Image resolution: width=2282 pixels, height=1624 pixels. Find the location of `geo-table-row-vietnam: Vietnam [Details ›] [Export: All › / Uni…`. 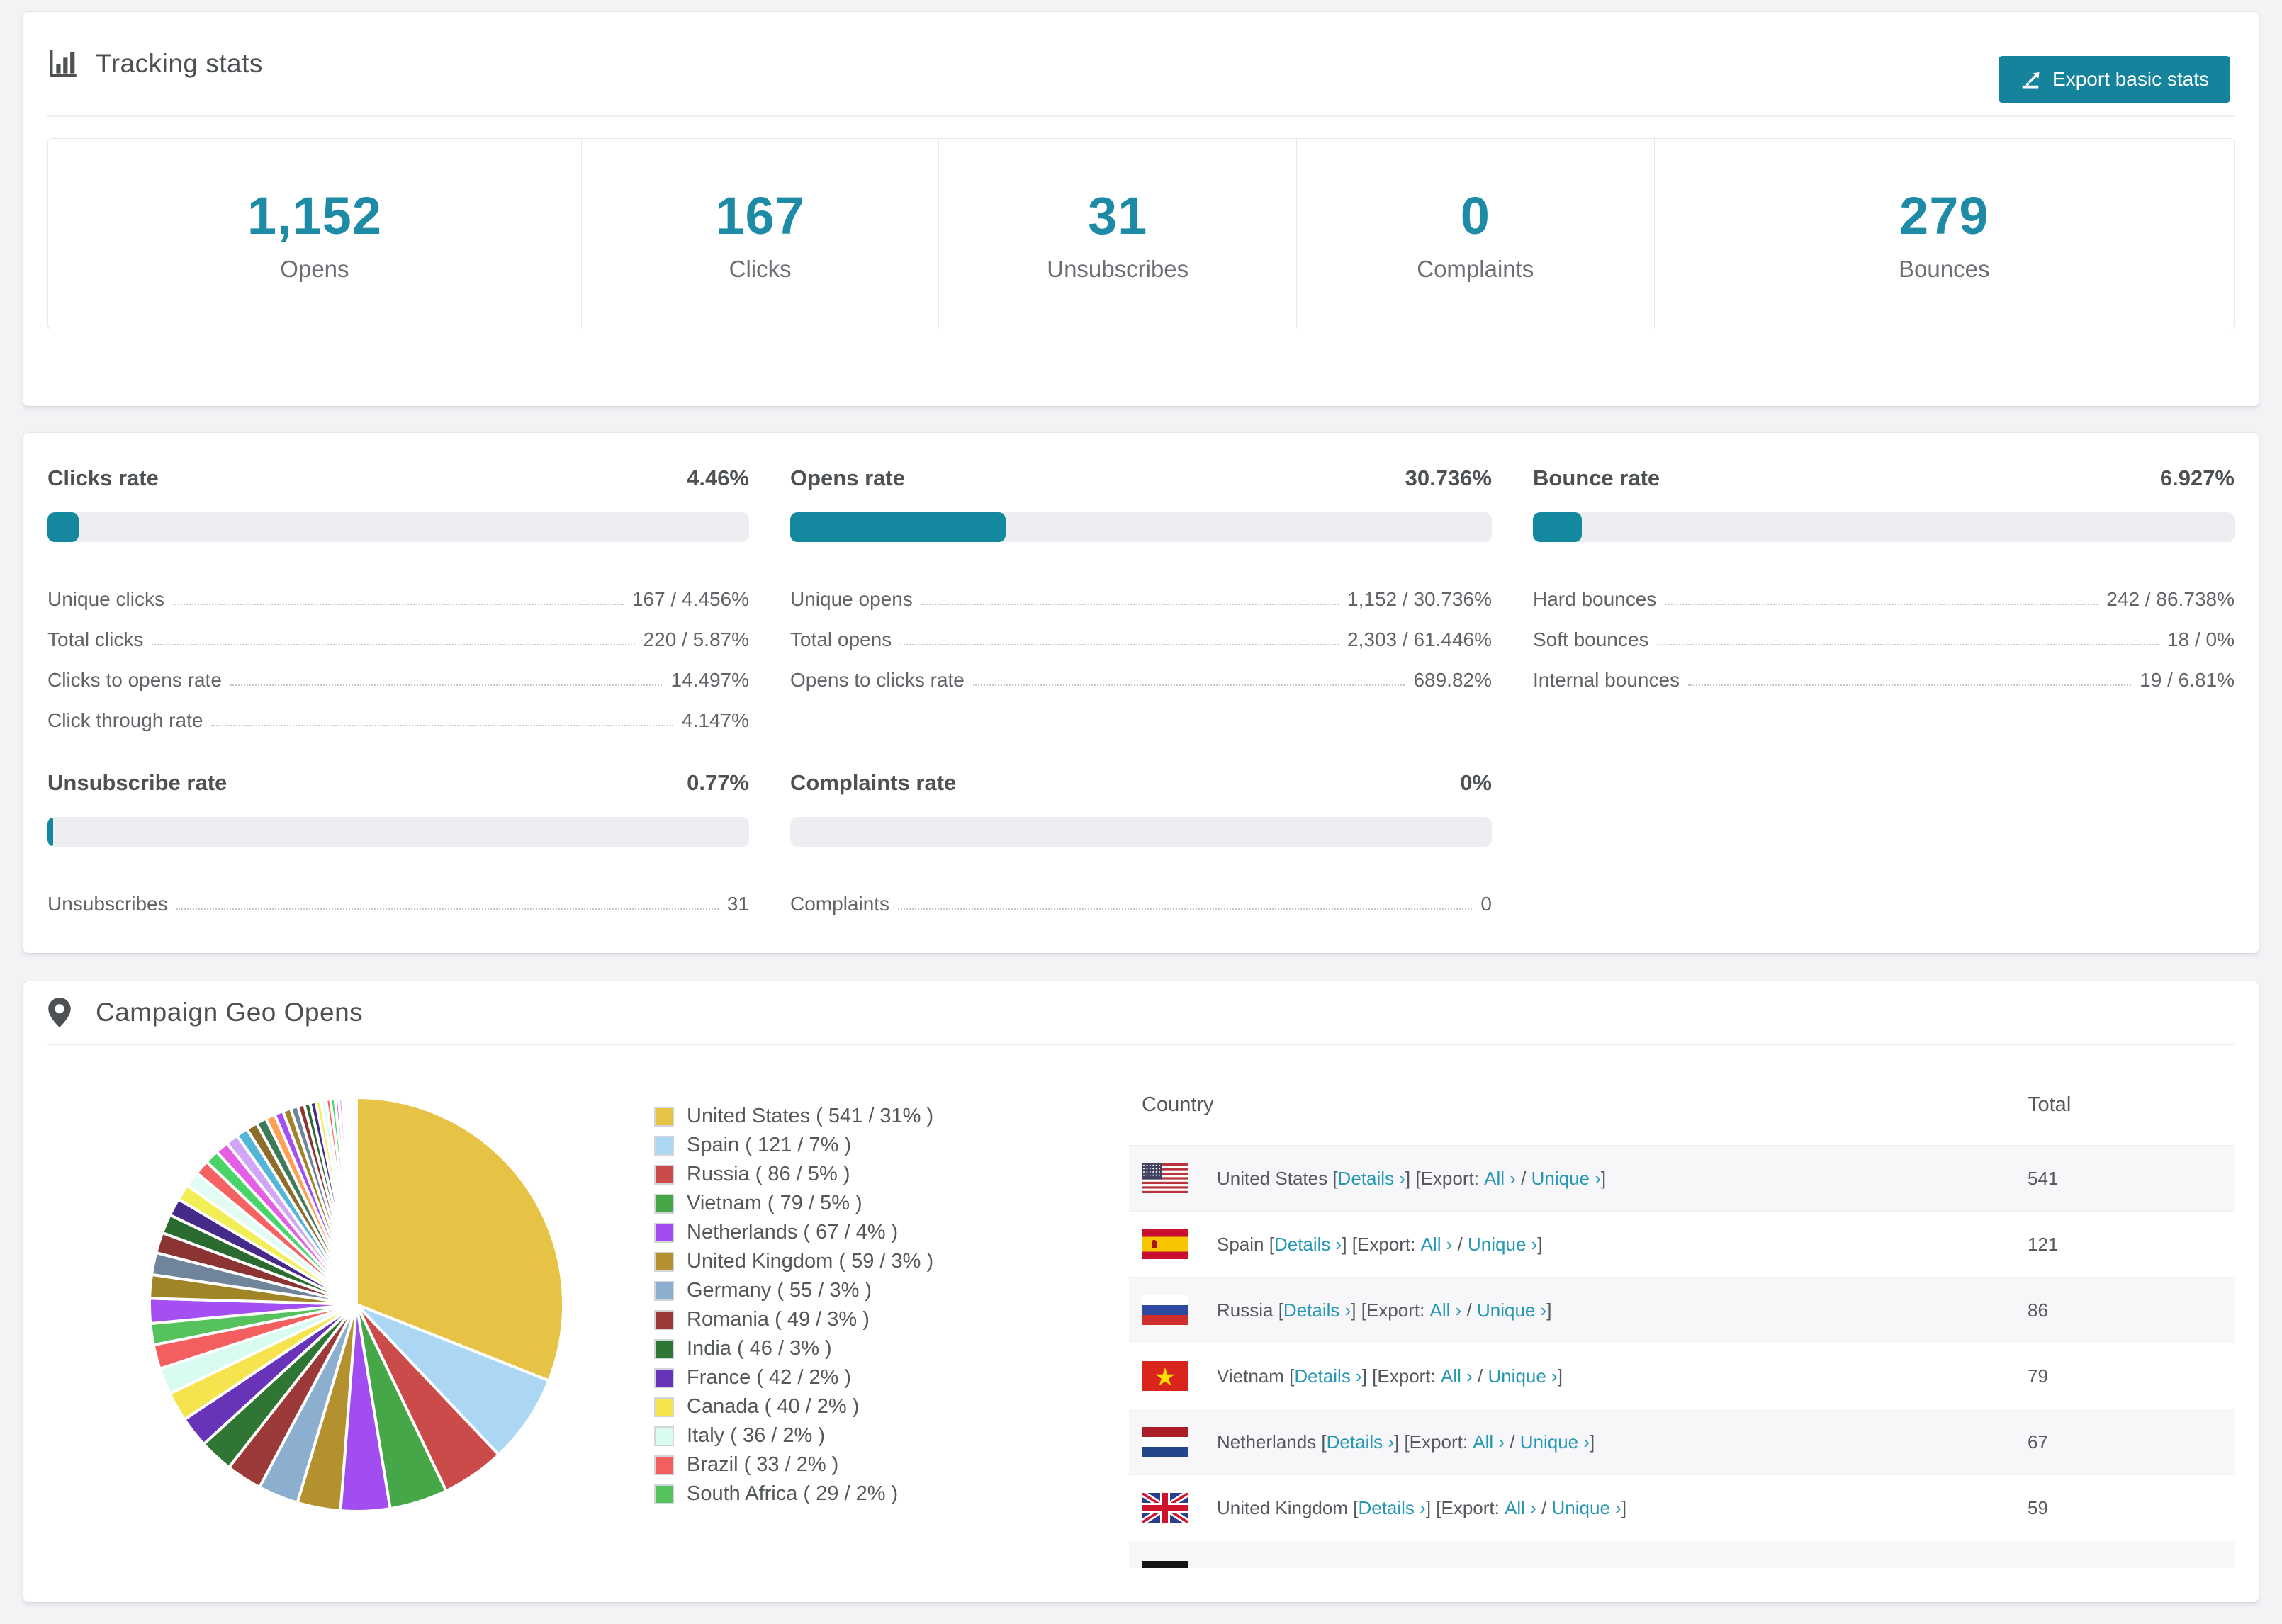

geo-table-row-vietnam: Vietnam [Details ›] [Export: All › / Uni… is located at coordinates (1682, 1376).